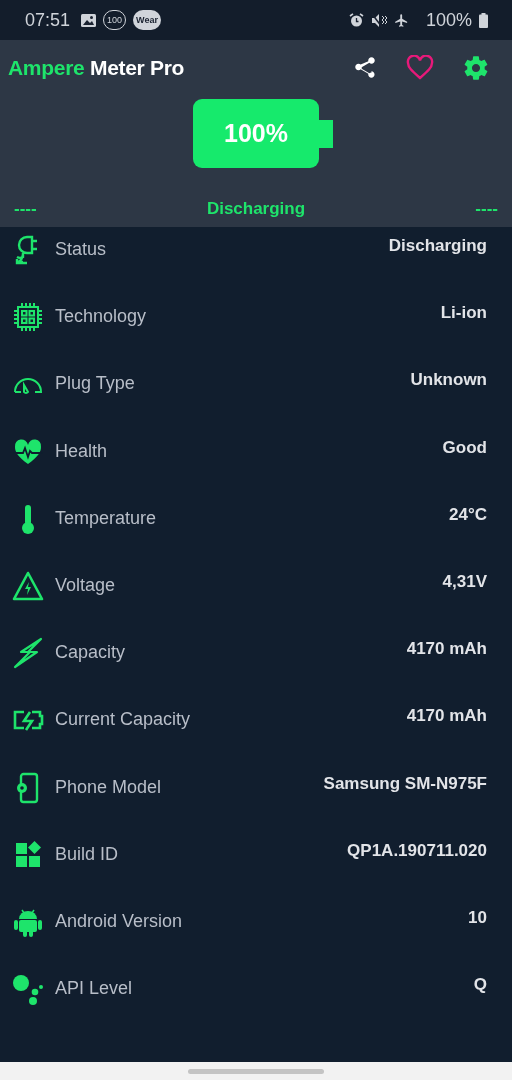 This screenshot has width=512, height=1080. I want to click on row-value: Discharging, so click(437, 246).